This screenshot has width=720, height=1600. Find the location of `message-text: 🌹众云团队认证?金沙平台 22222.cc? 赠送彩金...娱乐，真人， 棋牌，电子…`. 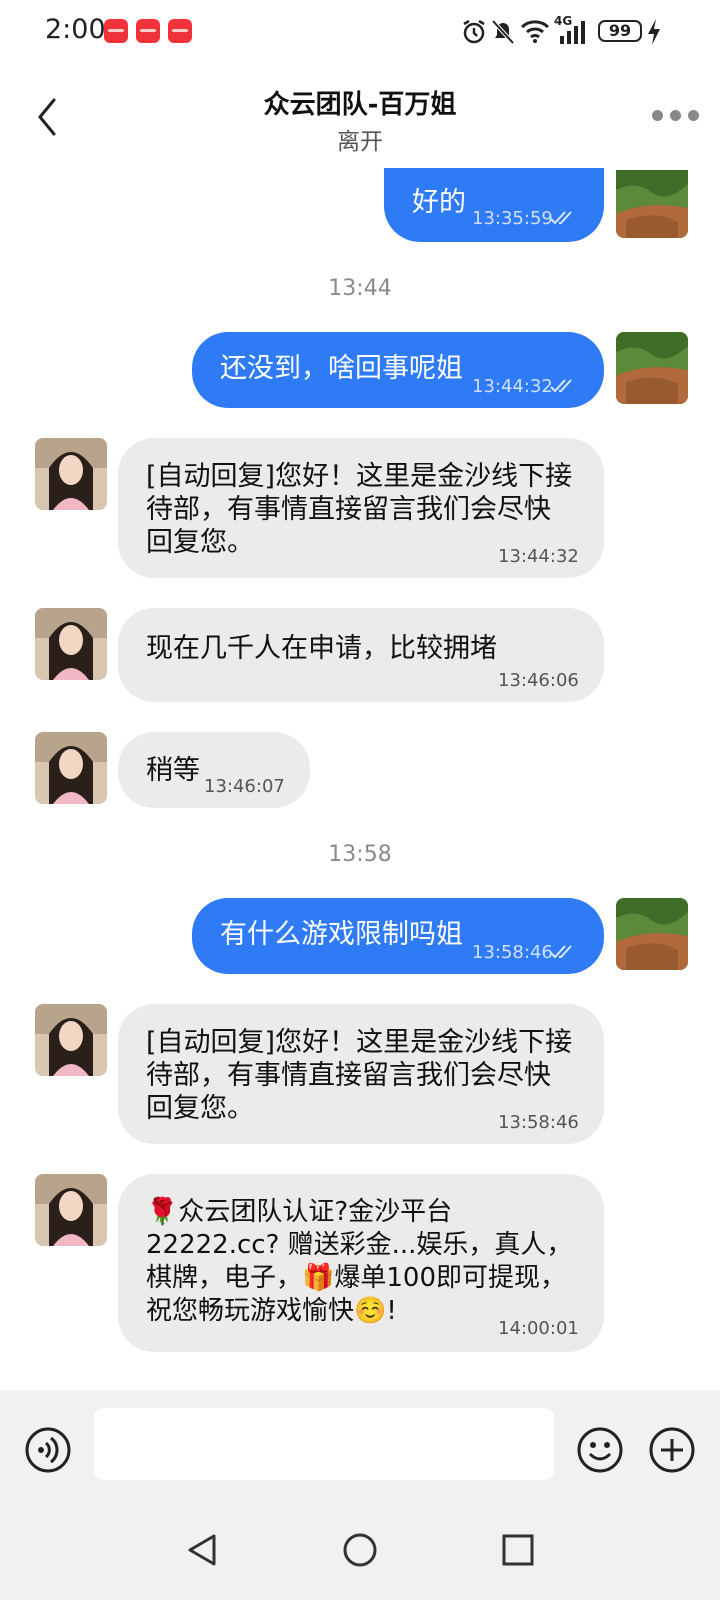

message-text: 🌹众云团队认证?金沙平台 22222.cc? 赠送彩金...娱乐，真人， 棋牌，电子… is located at coordinates (359, 1261).